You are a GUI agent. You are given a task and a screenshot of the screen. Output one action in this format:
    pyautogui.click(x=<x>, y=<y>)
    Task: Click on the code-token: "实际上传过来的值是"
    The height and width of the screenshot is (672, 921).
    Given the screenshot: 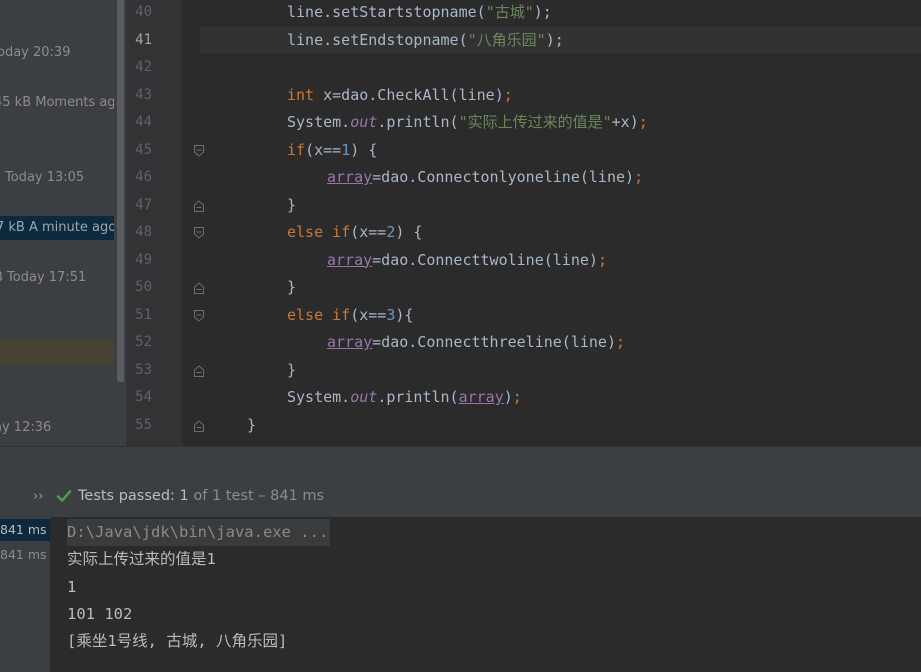 What is the action you would take?
    pyautogui.click(x=535, y=122)
    